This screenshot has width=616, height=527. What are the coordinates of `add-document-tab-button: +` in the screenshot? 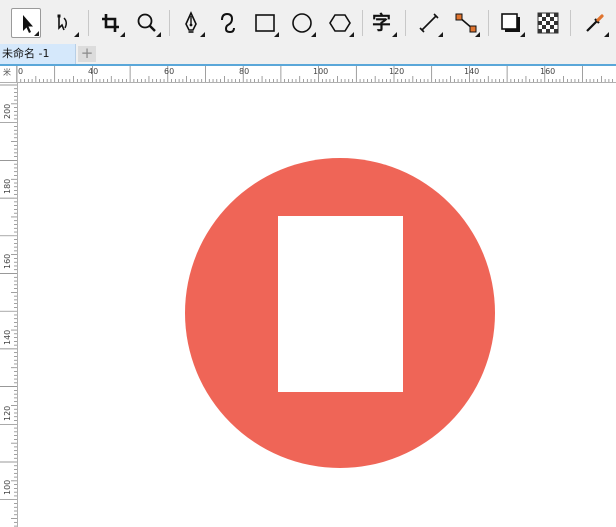 It's located at (87, 54).